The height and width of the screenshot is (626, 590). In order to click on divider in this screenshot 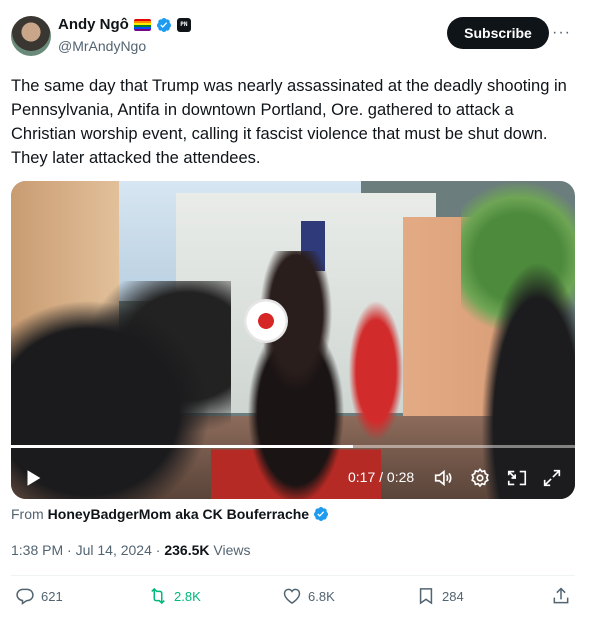, I will do `click(293, 575)`.